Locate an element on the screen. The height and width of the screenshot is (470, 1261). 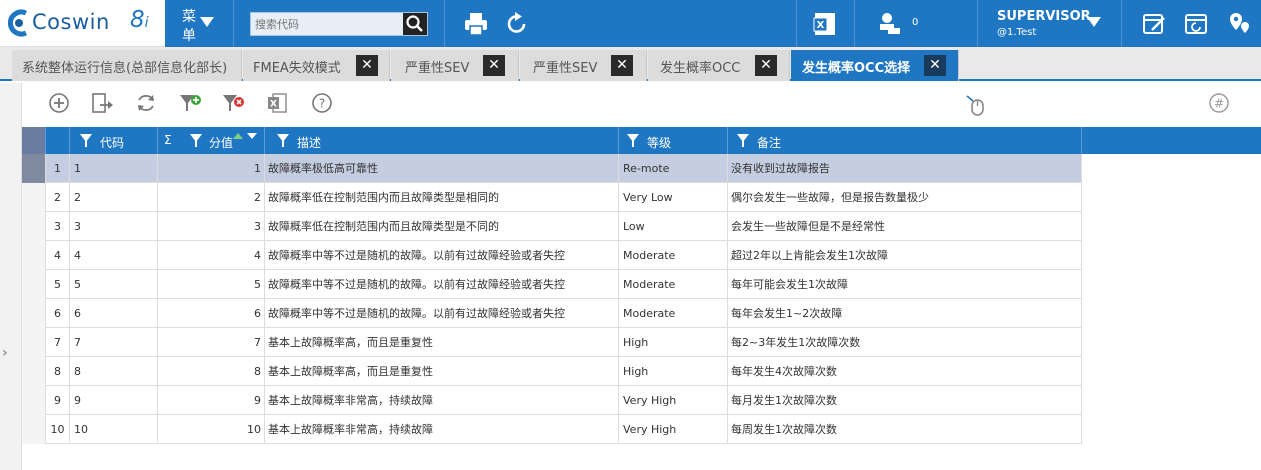
cell-desc: 故障概率低在控制范围内而且故障类型是相同的 is located at coordinates (442, 197).